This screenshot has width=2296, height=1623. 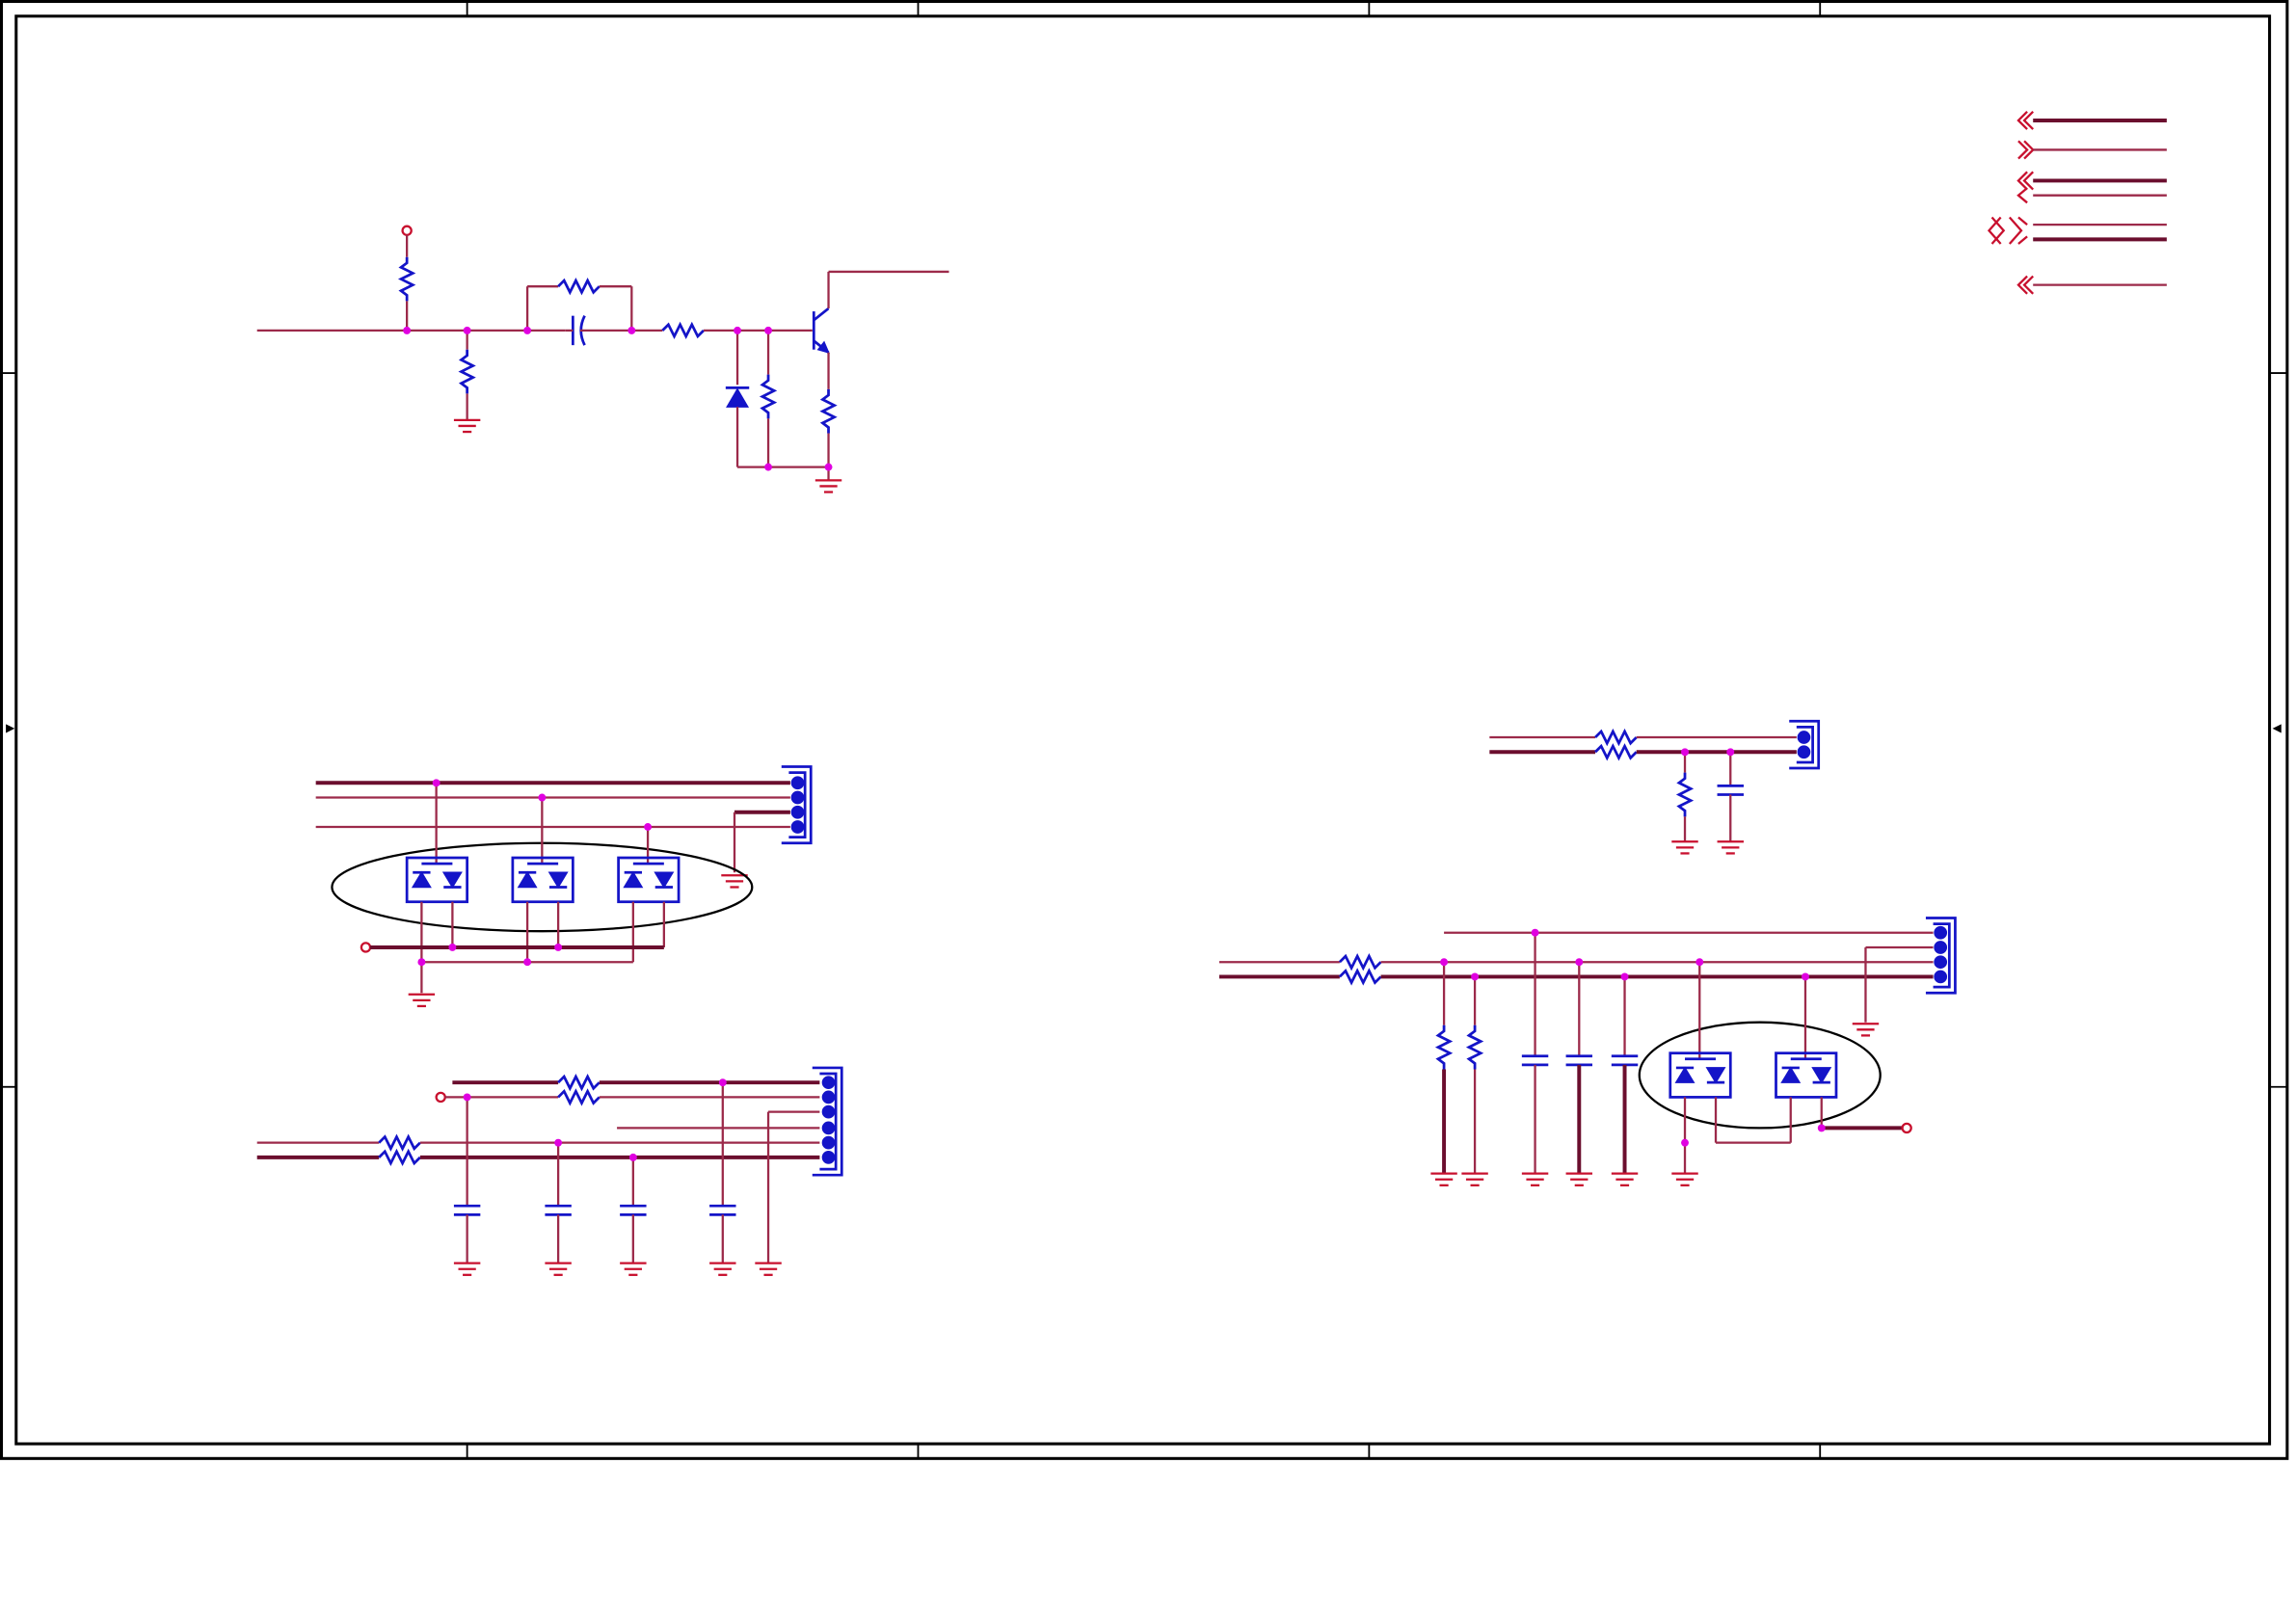 I want to click on esd-protected-connector-4pin, so click(x=564, y=886).